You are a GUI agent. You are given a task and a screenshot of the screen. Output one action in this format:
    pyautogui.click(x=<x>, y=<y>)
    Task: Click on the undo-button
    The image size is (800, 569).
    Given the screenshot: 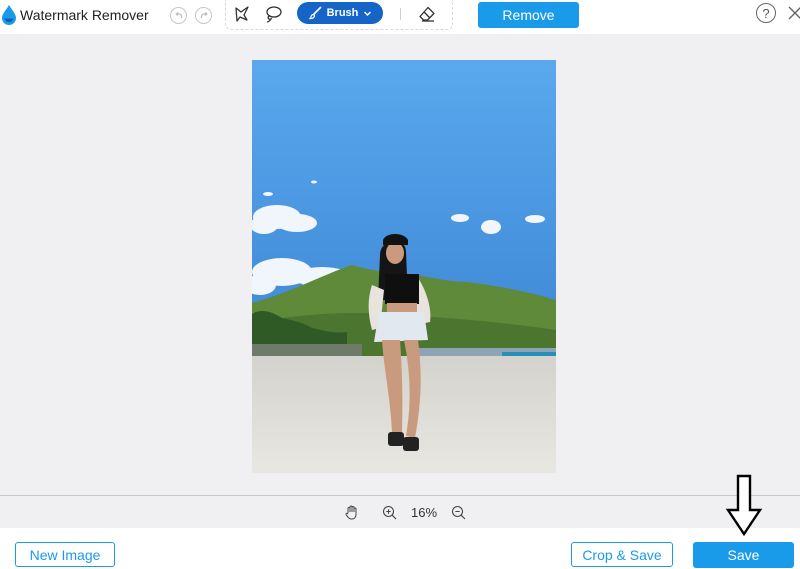 What is the action you would take?
    pyautogui.click(x=178, y=15)
    